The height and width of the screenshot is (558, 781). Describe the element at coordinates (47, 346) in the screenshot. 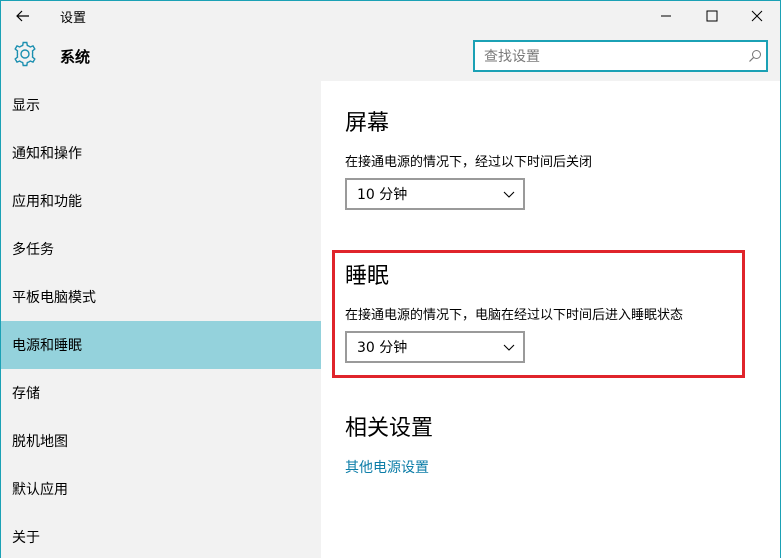

I see `sidebar-item-label: 电源和睡眠` at that location.